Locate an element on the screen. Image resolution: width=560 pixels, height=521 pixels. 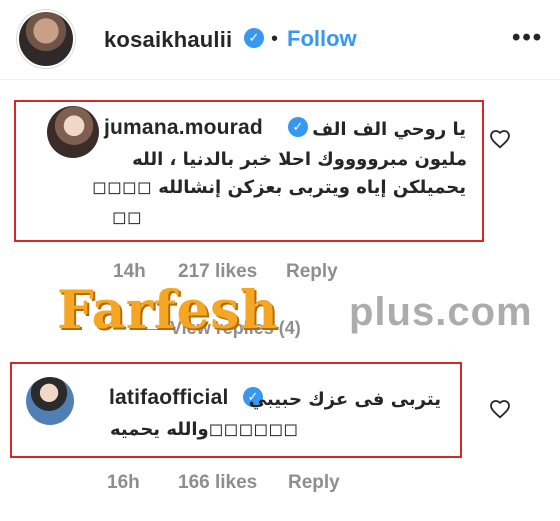
comment-text-line: ◻◻ is located at coordinates (127, 217).